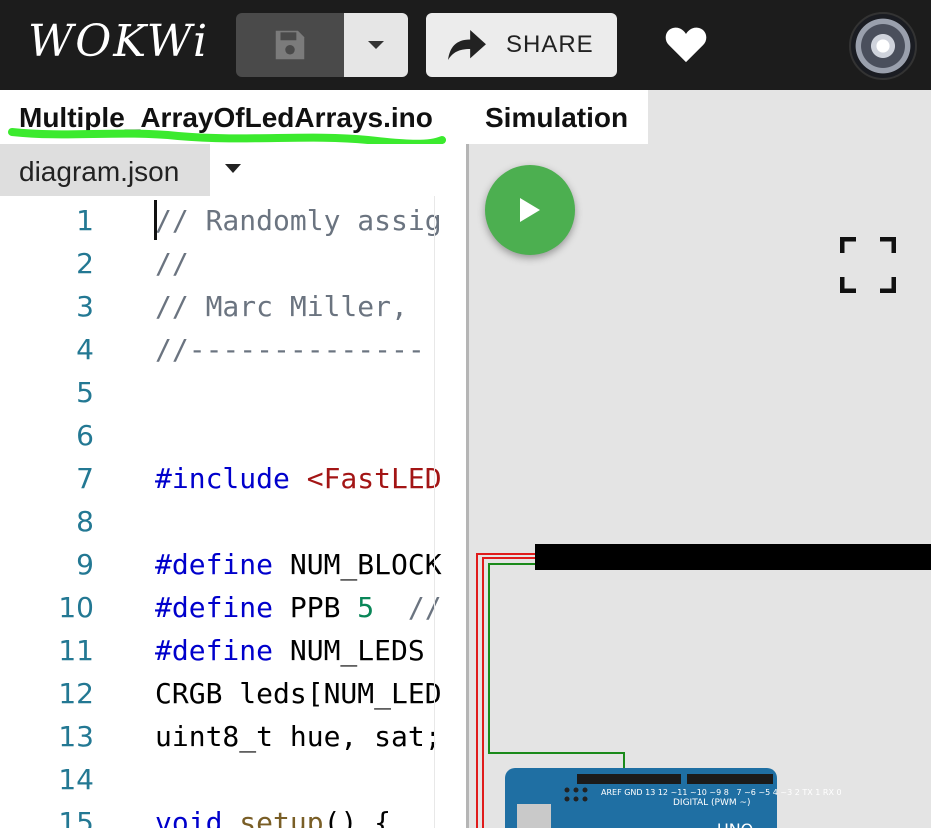 Image resolution: width=931 pixels, height=828 pixels. I want to click on tab-diagram-json: diagram.json, so click(105, 170).